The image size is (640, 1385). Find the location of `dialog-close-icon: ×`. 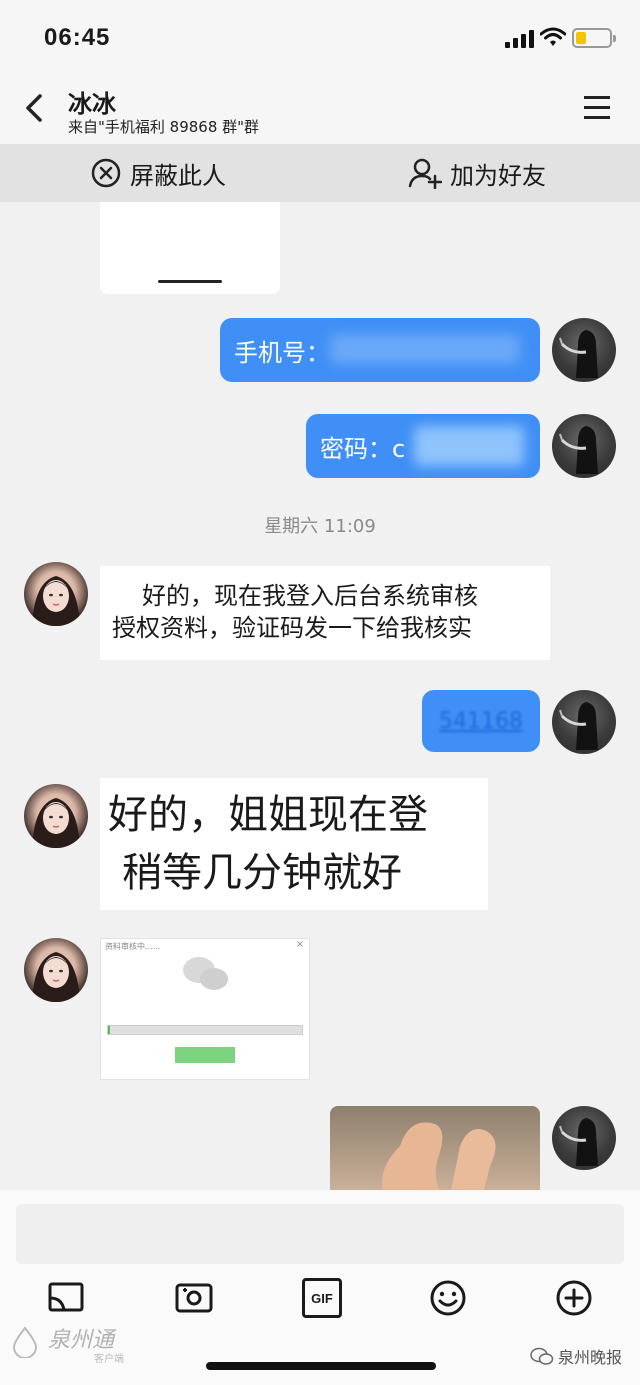

dialog-close-icon: × is located at coordinates (299, 944).